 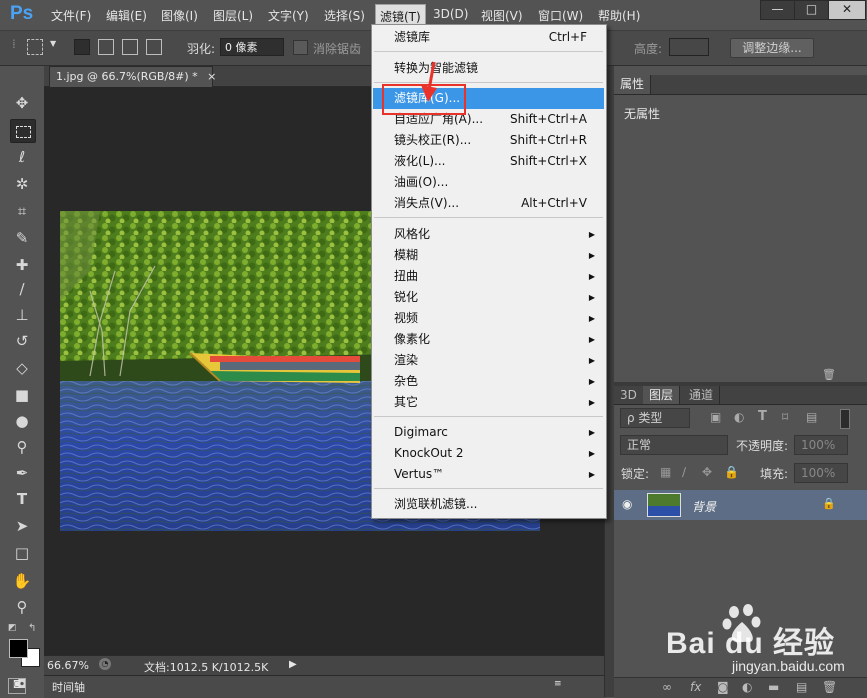 I want to click on eyedropper-tool-icon: ✎, so click(x=22, y=238).